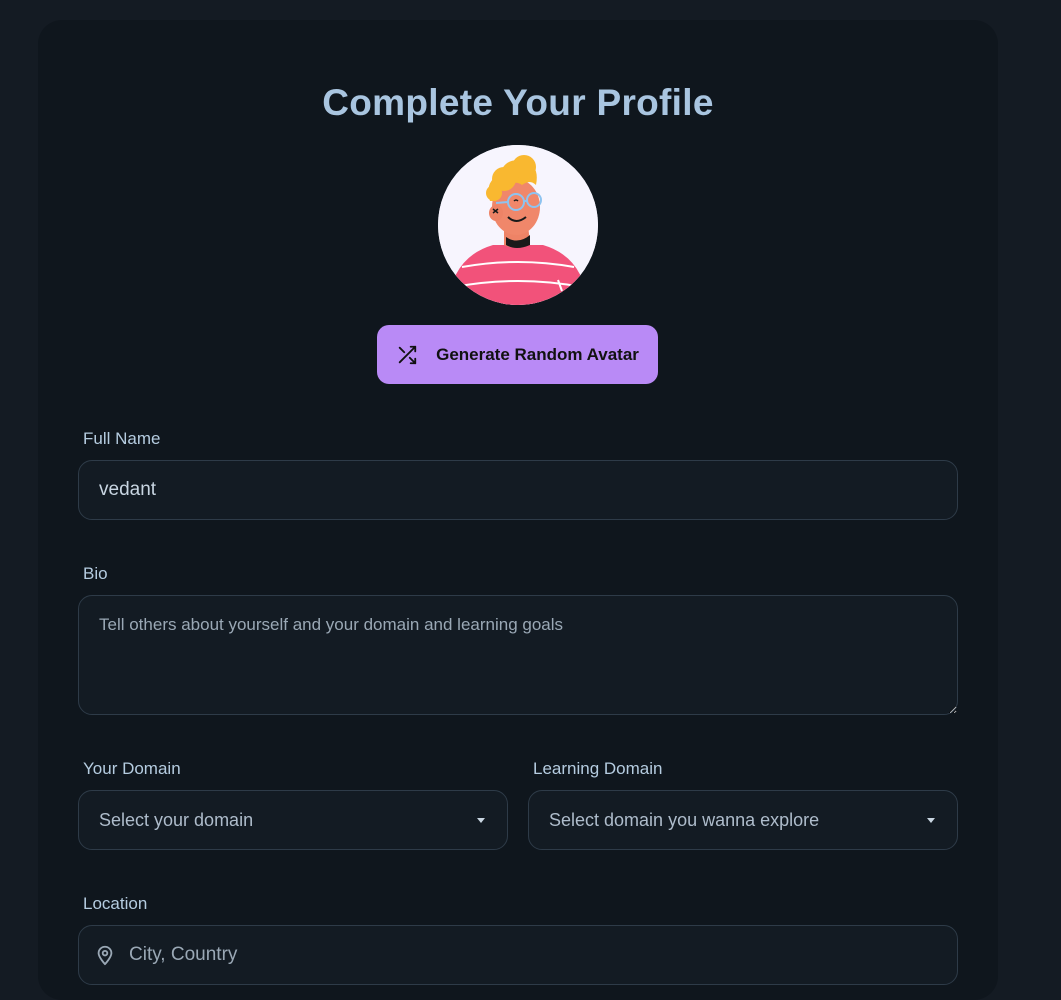 The width and height of the screenshot is (1061, 1000). What do you see at coordinates (122, 438) in the screenshot?
I see `full-name-label: Full Name` at bounding box center [122, 438].